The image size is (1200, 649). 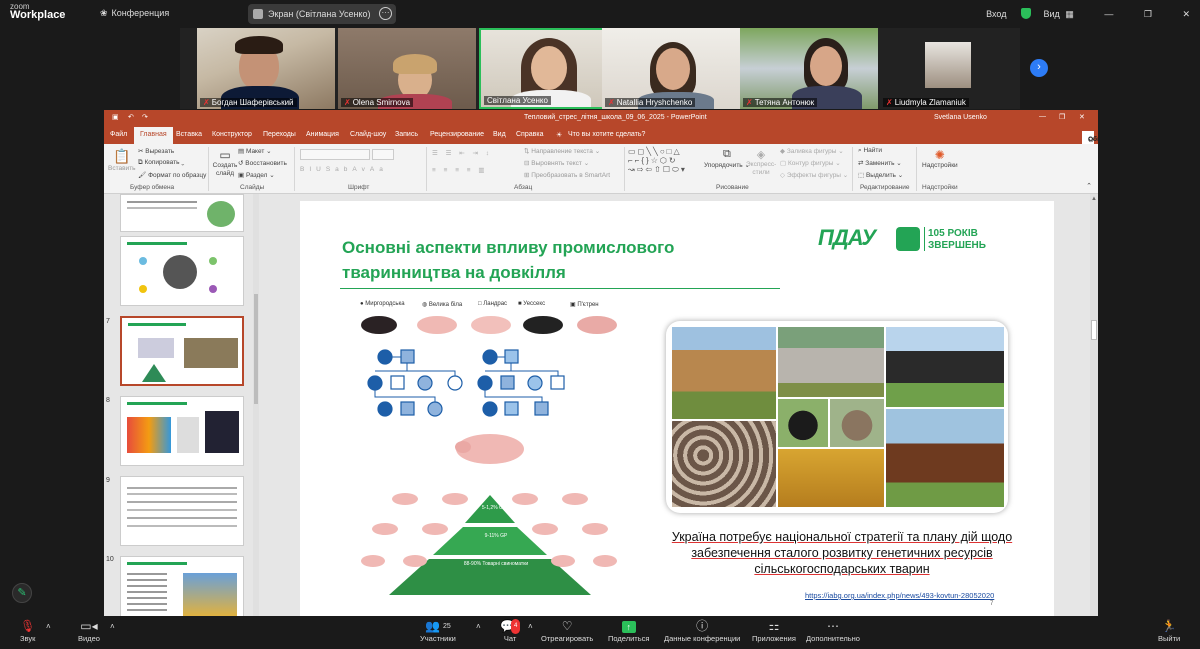 I want to click on select-button: ⬚ Выделить ⌄, so click(x=880, y=175).